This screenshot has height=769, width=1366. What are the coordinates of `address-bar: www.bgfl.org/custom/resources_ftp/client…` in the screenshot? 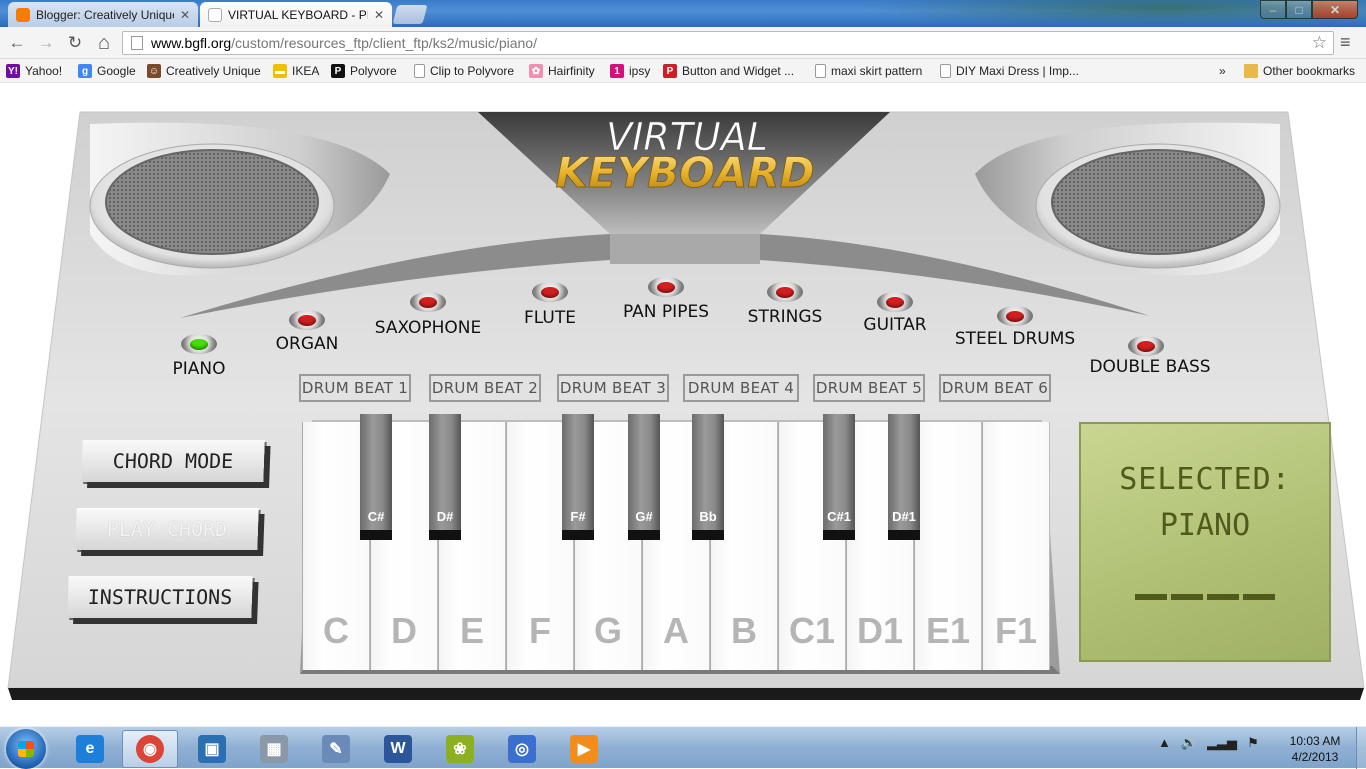 It's located at (728, 43).